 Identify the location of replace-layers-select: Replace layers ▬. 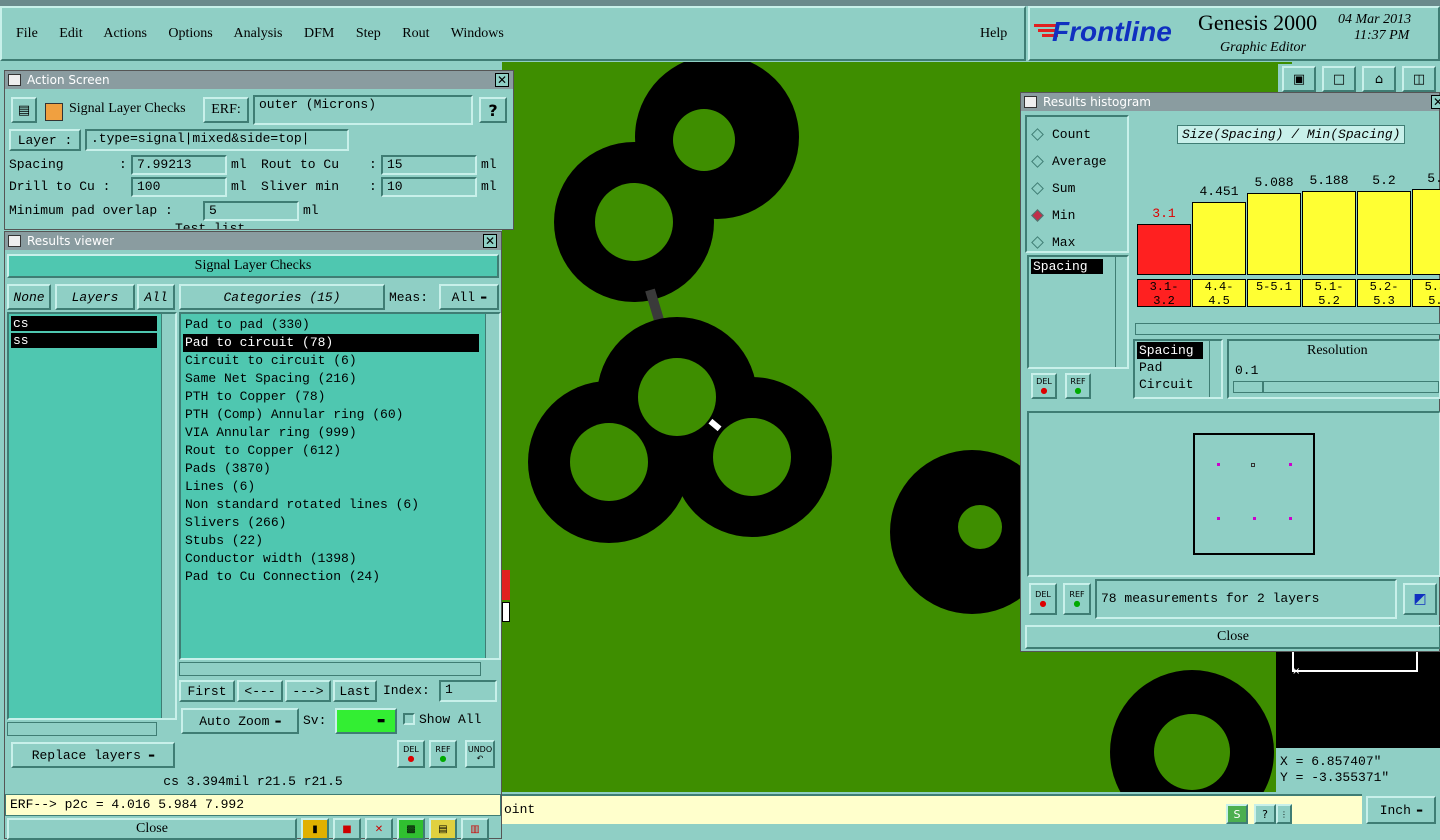
(93, 755).